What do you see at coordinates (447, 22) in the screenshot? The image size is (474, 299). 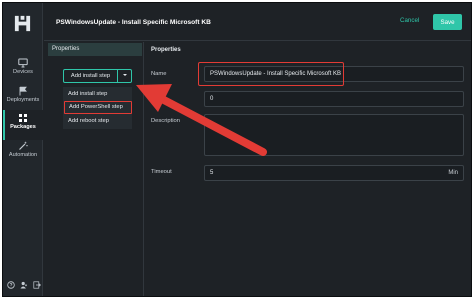 I see `save-button: Save` at bounding box center [447, 22].